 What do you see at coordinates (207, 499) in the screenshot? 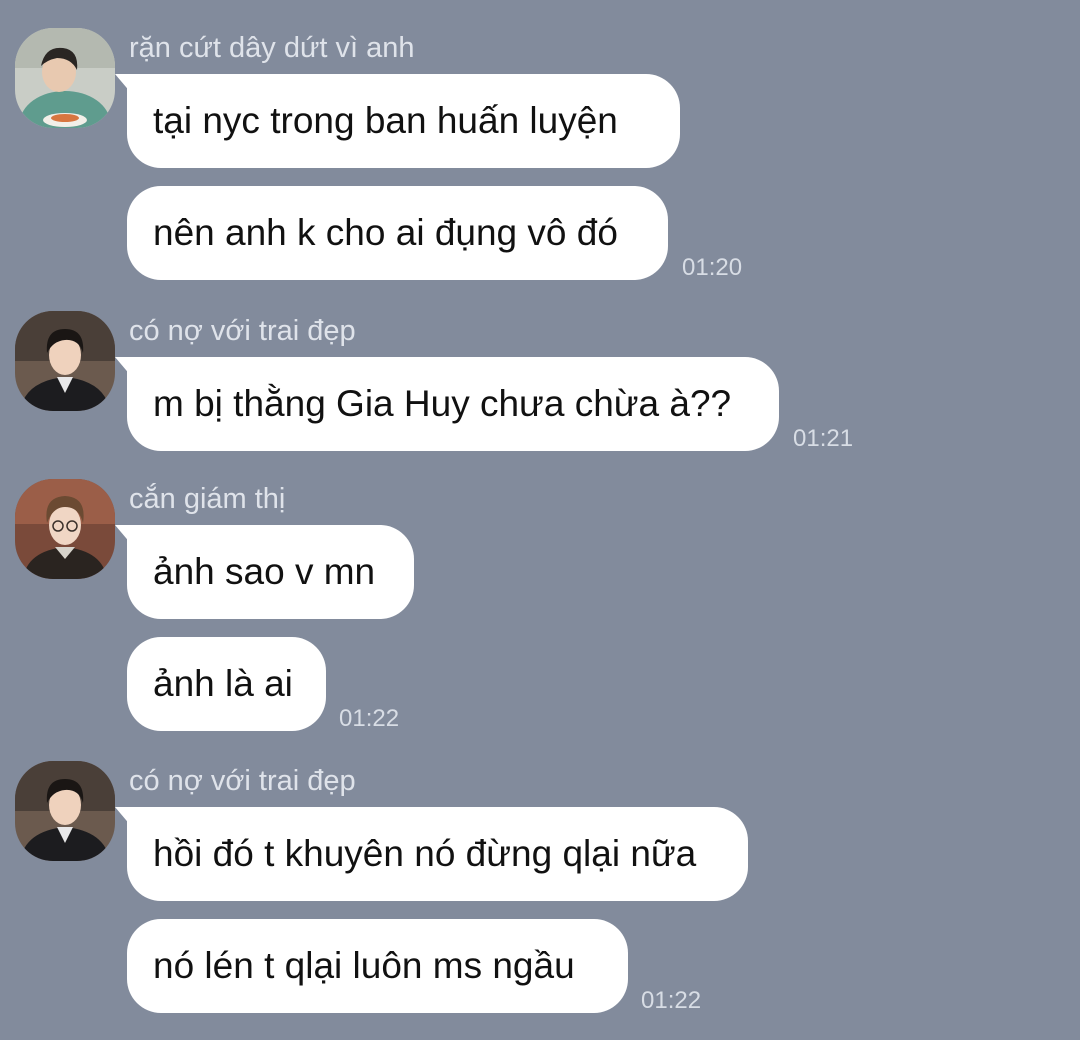
I see `sender-name: cắn giám thị` at bounding box center [207, 499].